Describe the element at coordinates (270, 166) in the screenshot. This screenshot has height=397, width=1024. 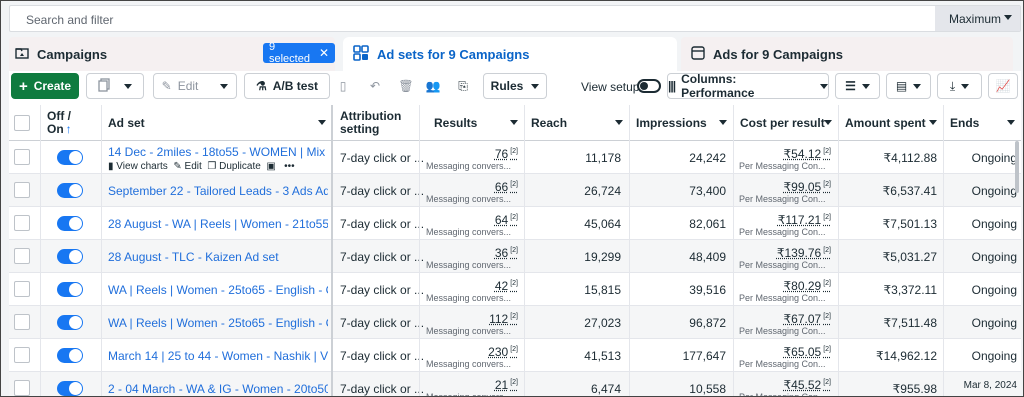
I see `pin-icon: ▣` at that location.